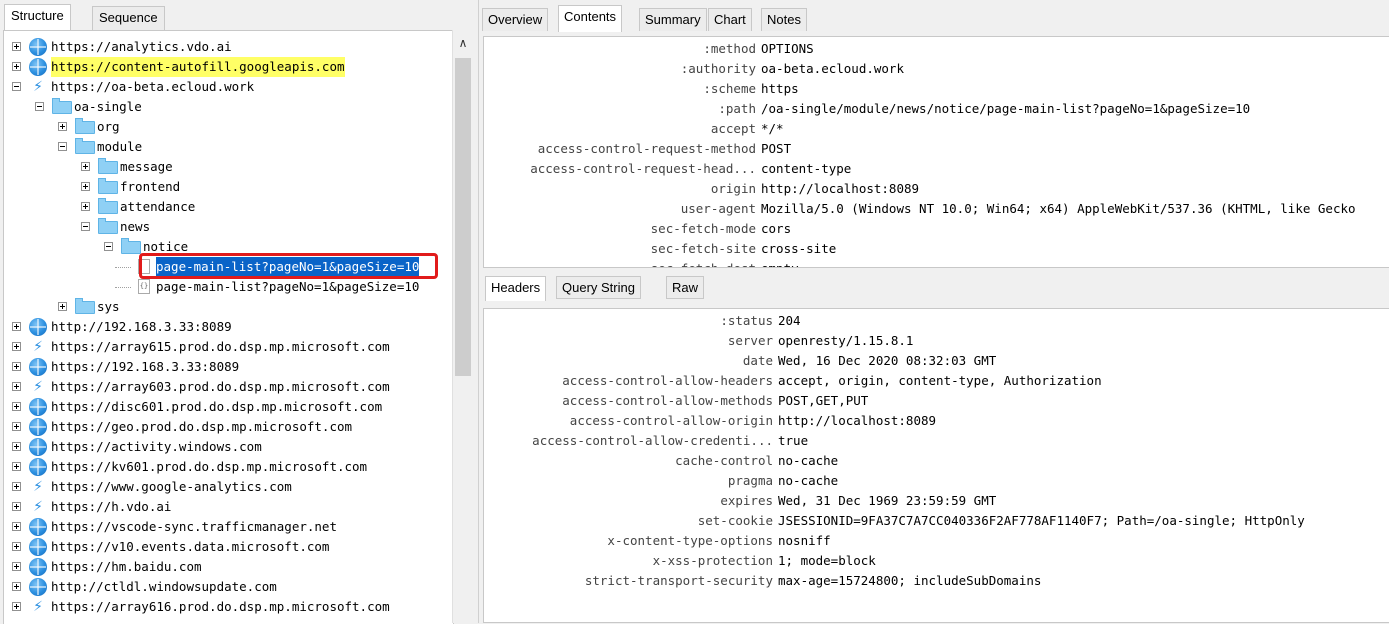 This screenshot has height=624, width=1389. Describe the element at coordinates (228, 107) in the screenshot. I see `tree-node: oa-single` at that location.